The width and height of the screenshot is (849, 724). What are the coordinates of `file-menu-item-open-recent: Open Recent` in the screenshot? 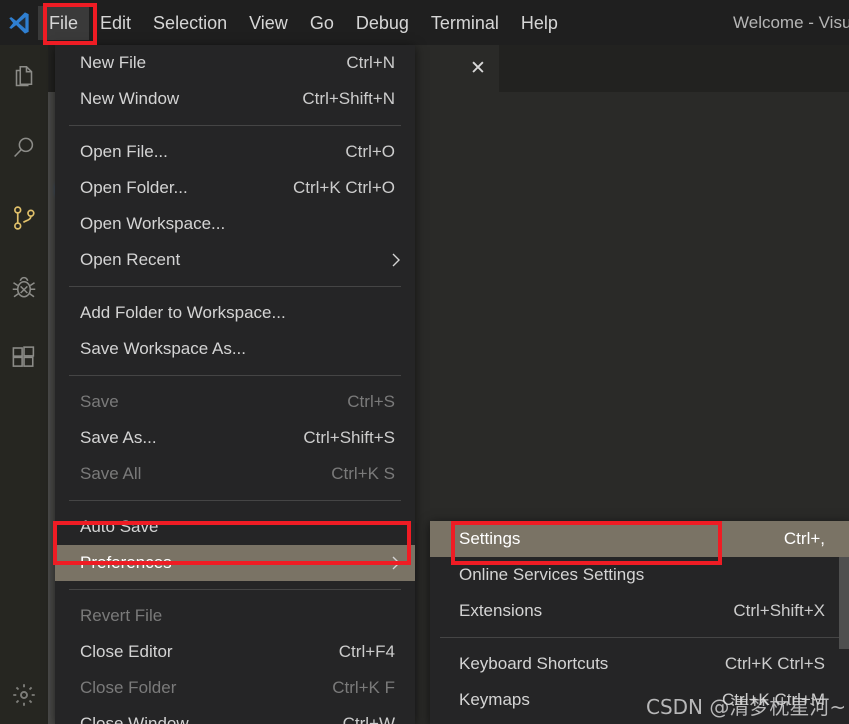 It's located at (235, 260).